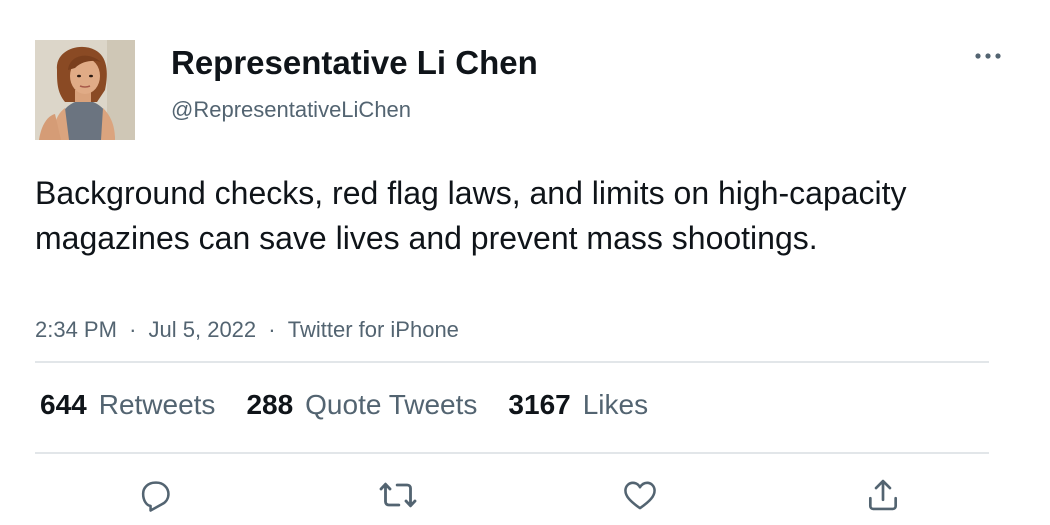 This screenshot has height=525, width=1050. I want to click on quote-tweets-stat: 288 Quote Tweets, so click(361, 405).